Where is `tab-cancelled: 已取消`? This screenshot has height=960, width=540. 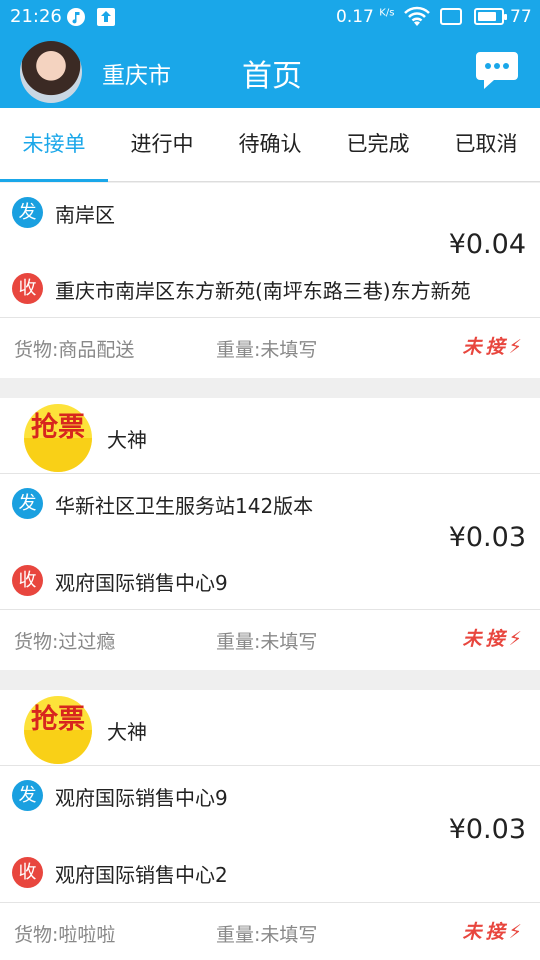 tab-cancelled: 已取消 is located at coordinates (486, 145).